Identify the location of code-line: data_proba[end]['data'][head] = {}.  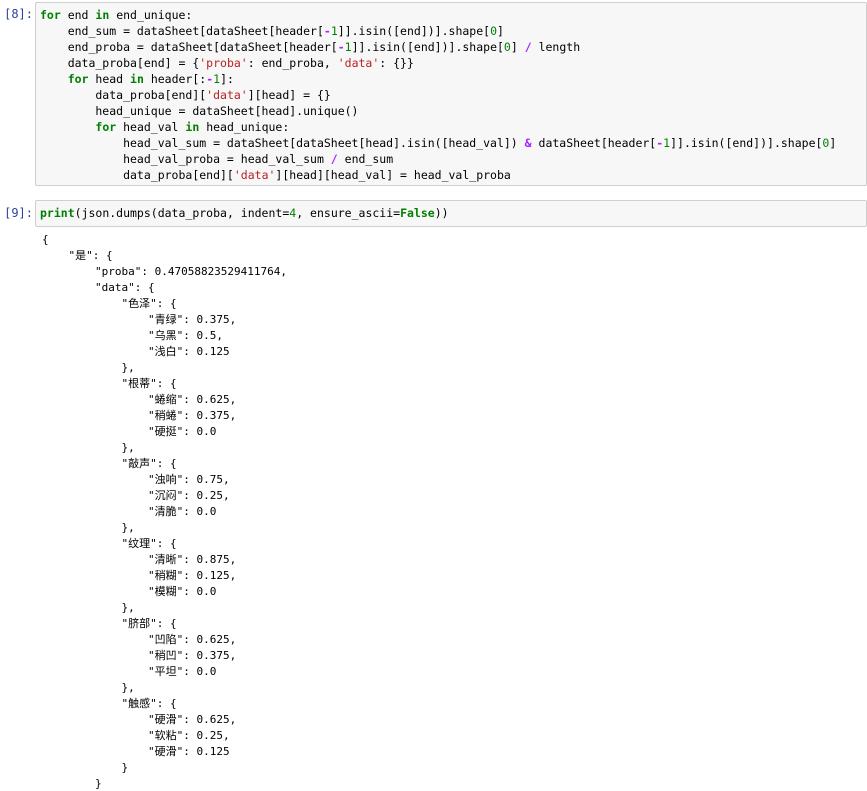
(453, 95).